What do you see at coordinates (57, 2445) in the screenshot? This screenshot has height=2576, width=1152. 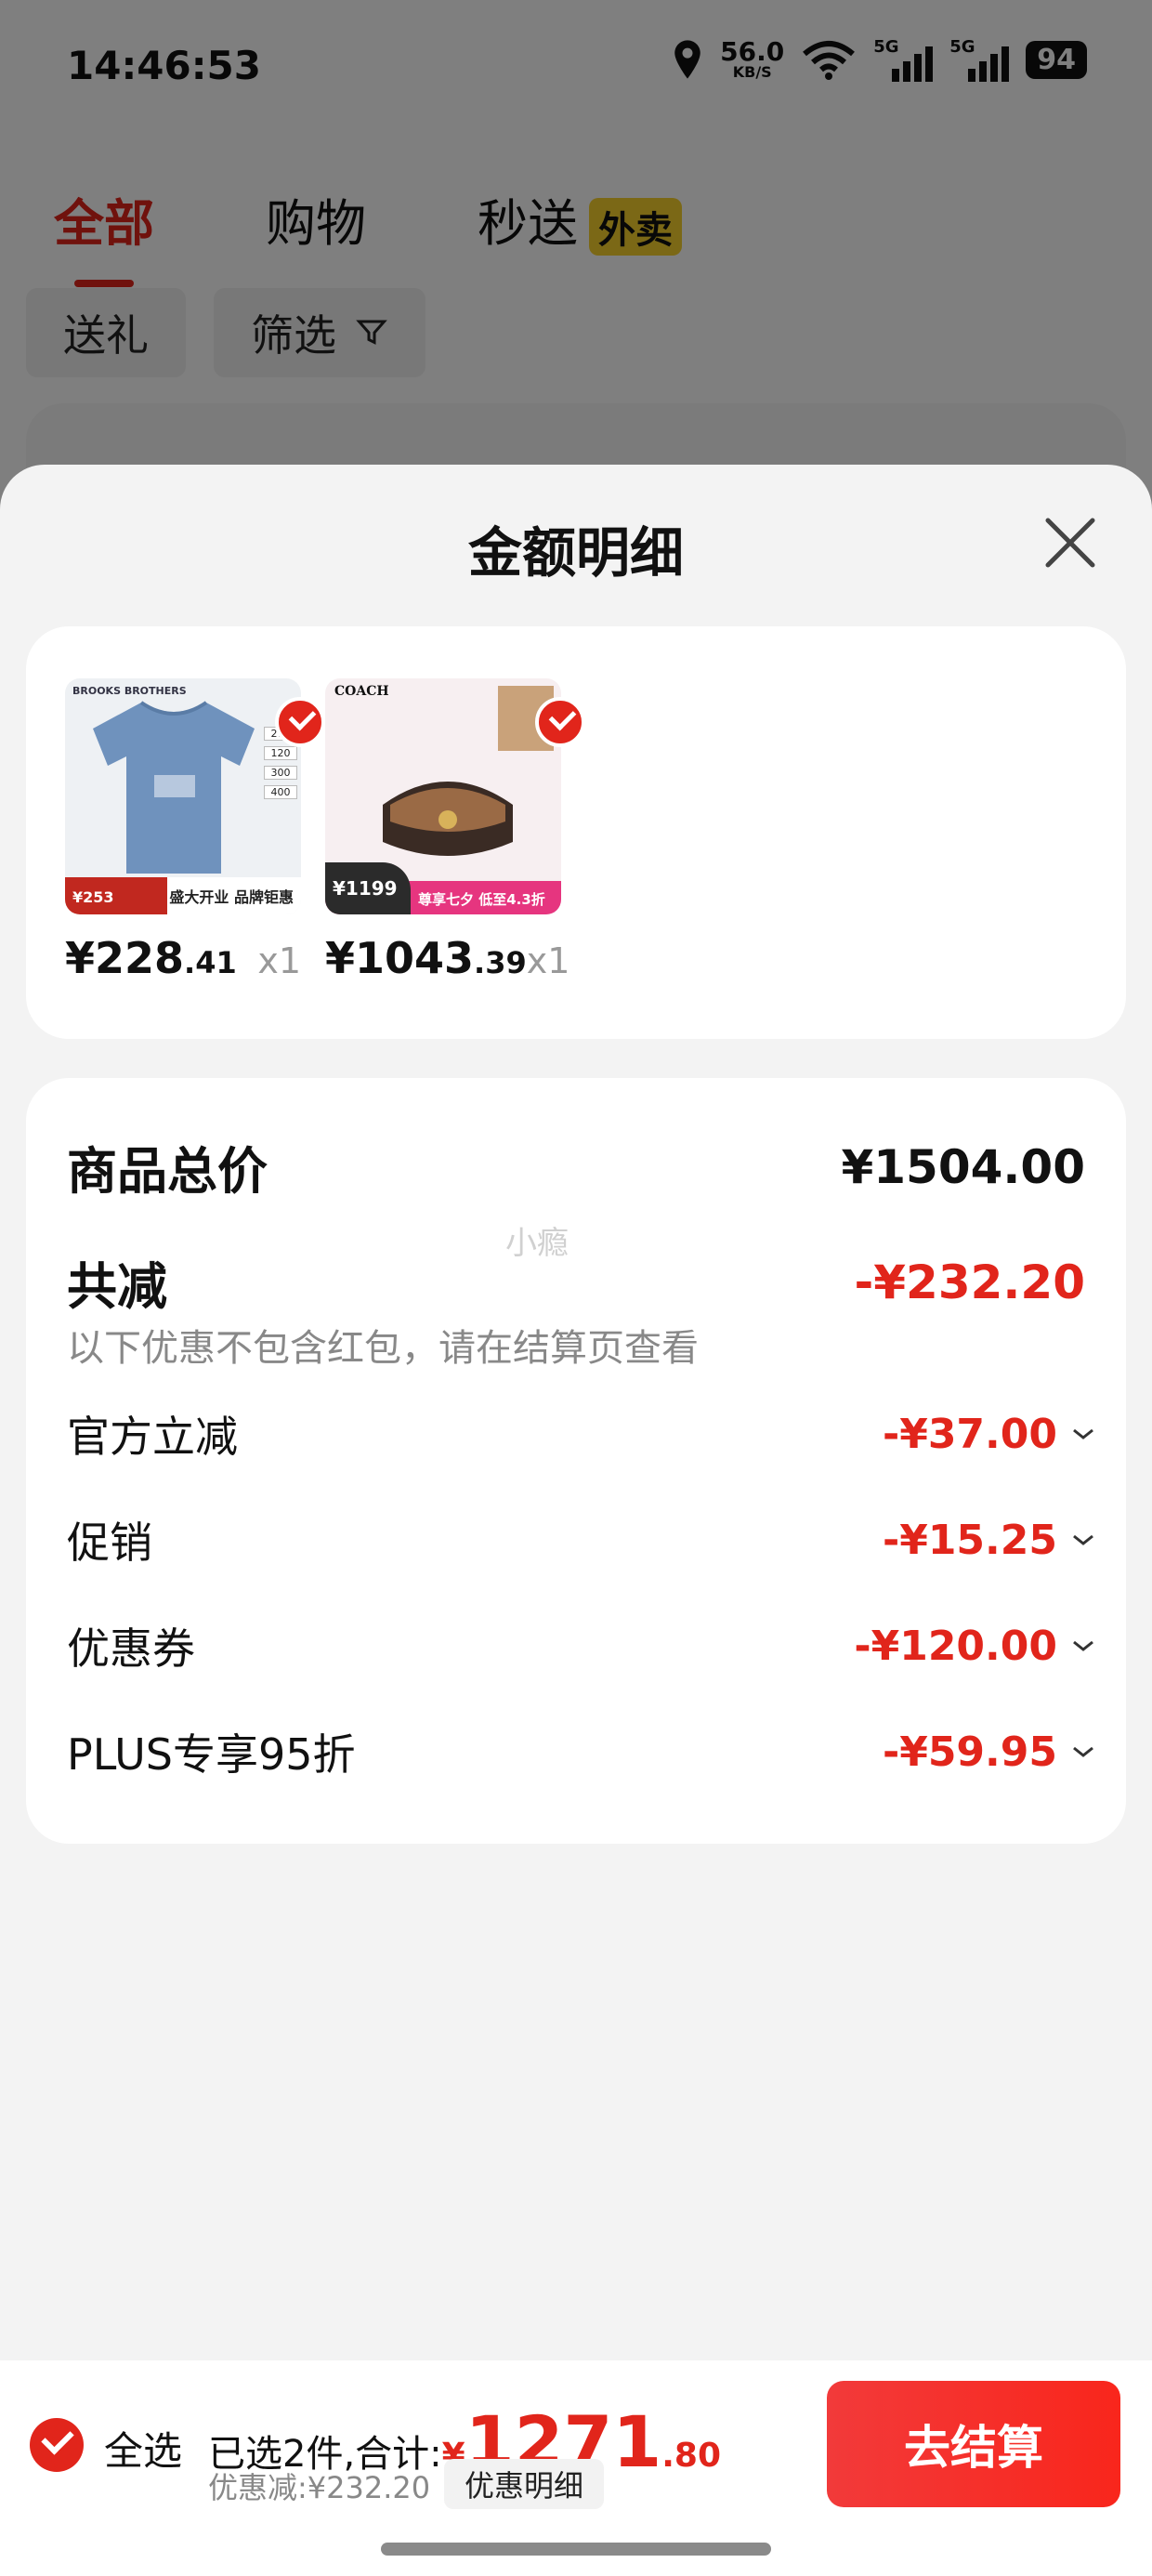 I see `select-all-check-icon` at bounding box center [57, 2445].